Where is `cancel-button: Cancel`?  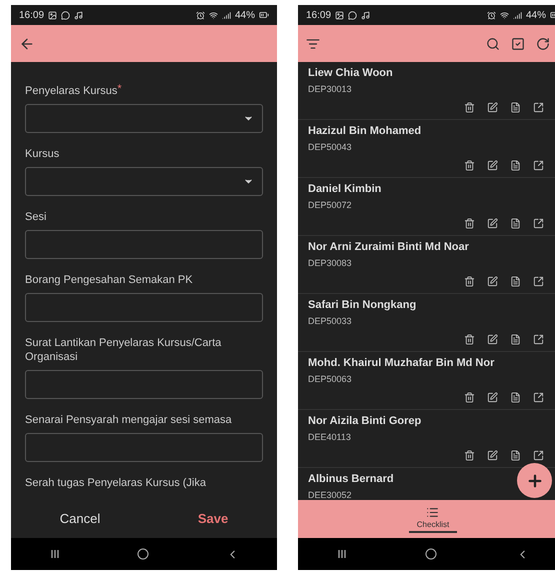 cancel-button: Cancel is located at coordinates (80, 519).